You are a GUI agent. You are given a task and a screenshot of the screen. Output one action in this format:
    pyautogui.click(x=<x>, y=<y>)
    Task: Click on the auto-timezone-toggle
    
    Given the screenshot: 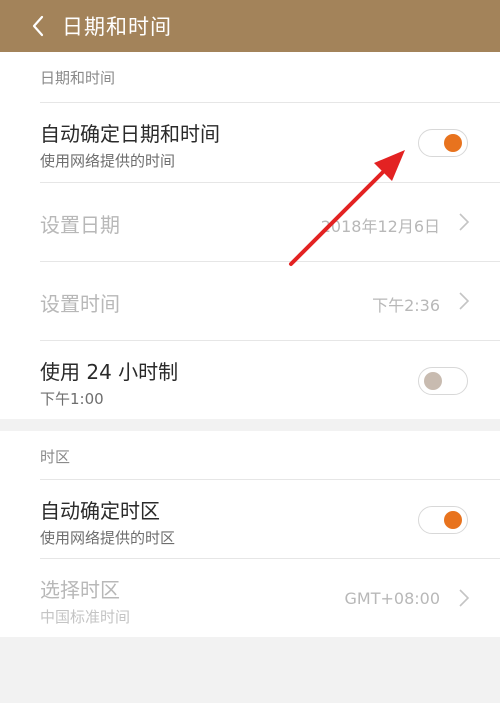 What is the action you would take?
    pyautogui.click(x=443, y=520)
    